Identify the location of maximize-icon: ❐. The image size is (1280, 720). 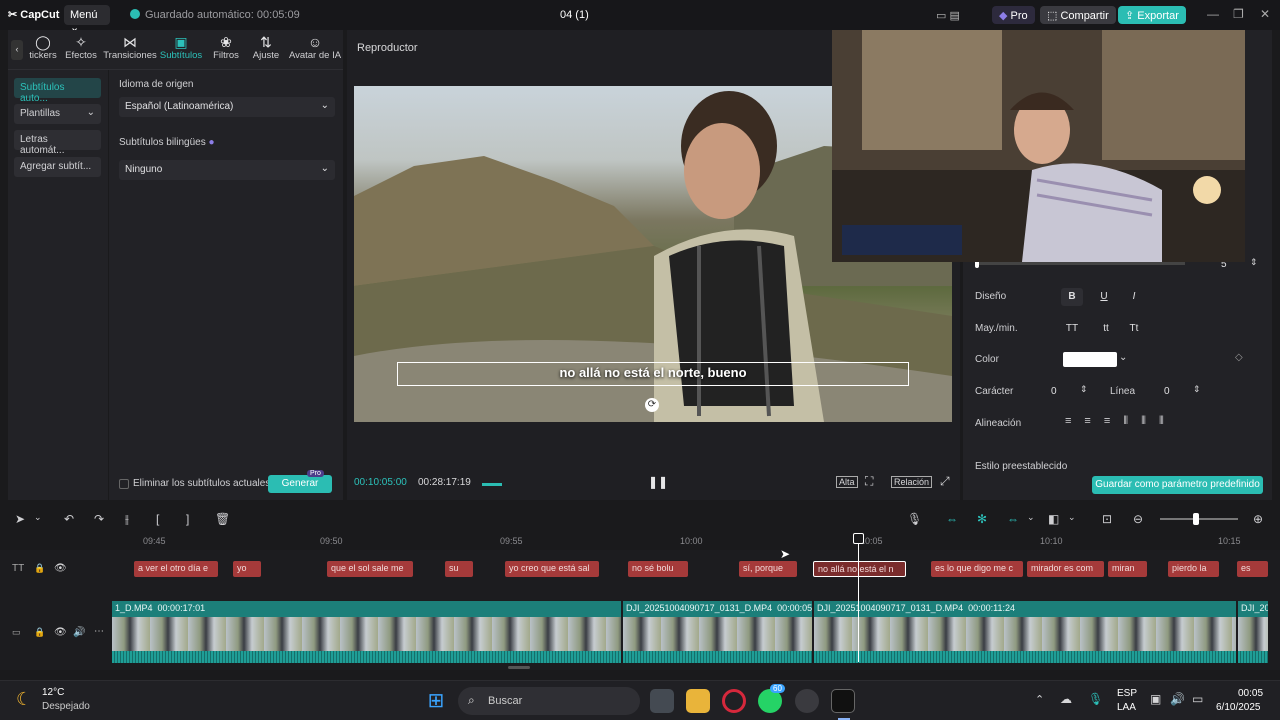
(1238, 14).